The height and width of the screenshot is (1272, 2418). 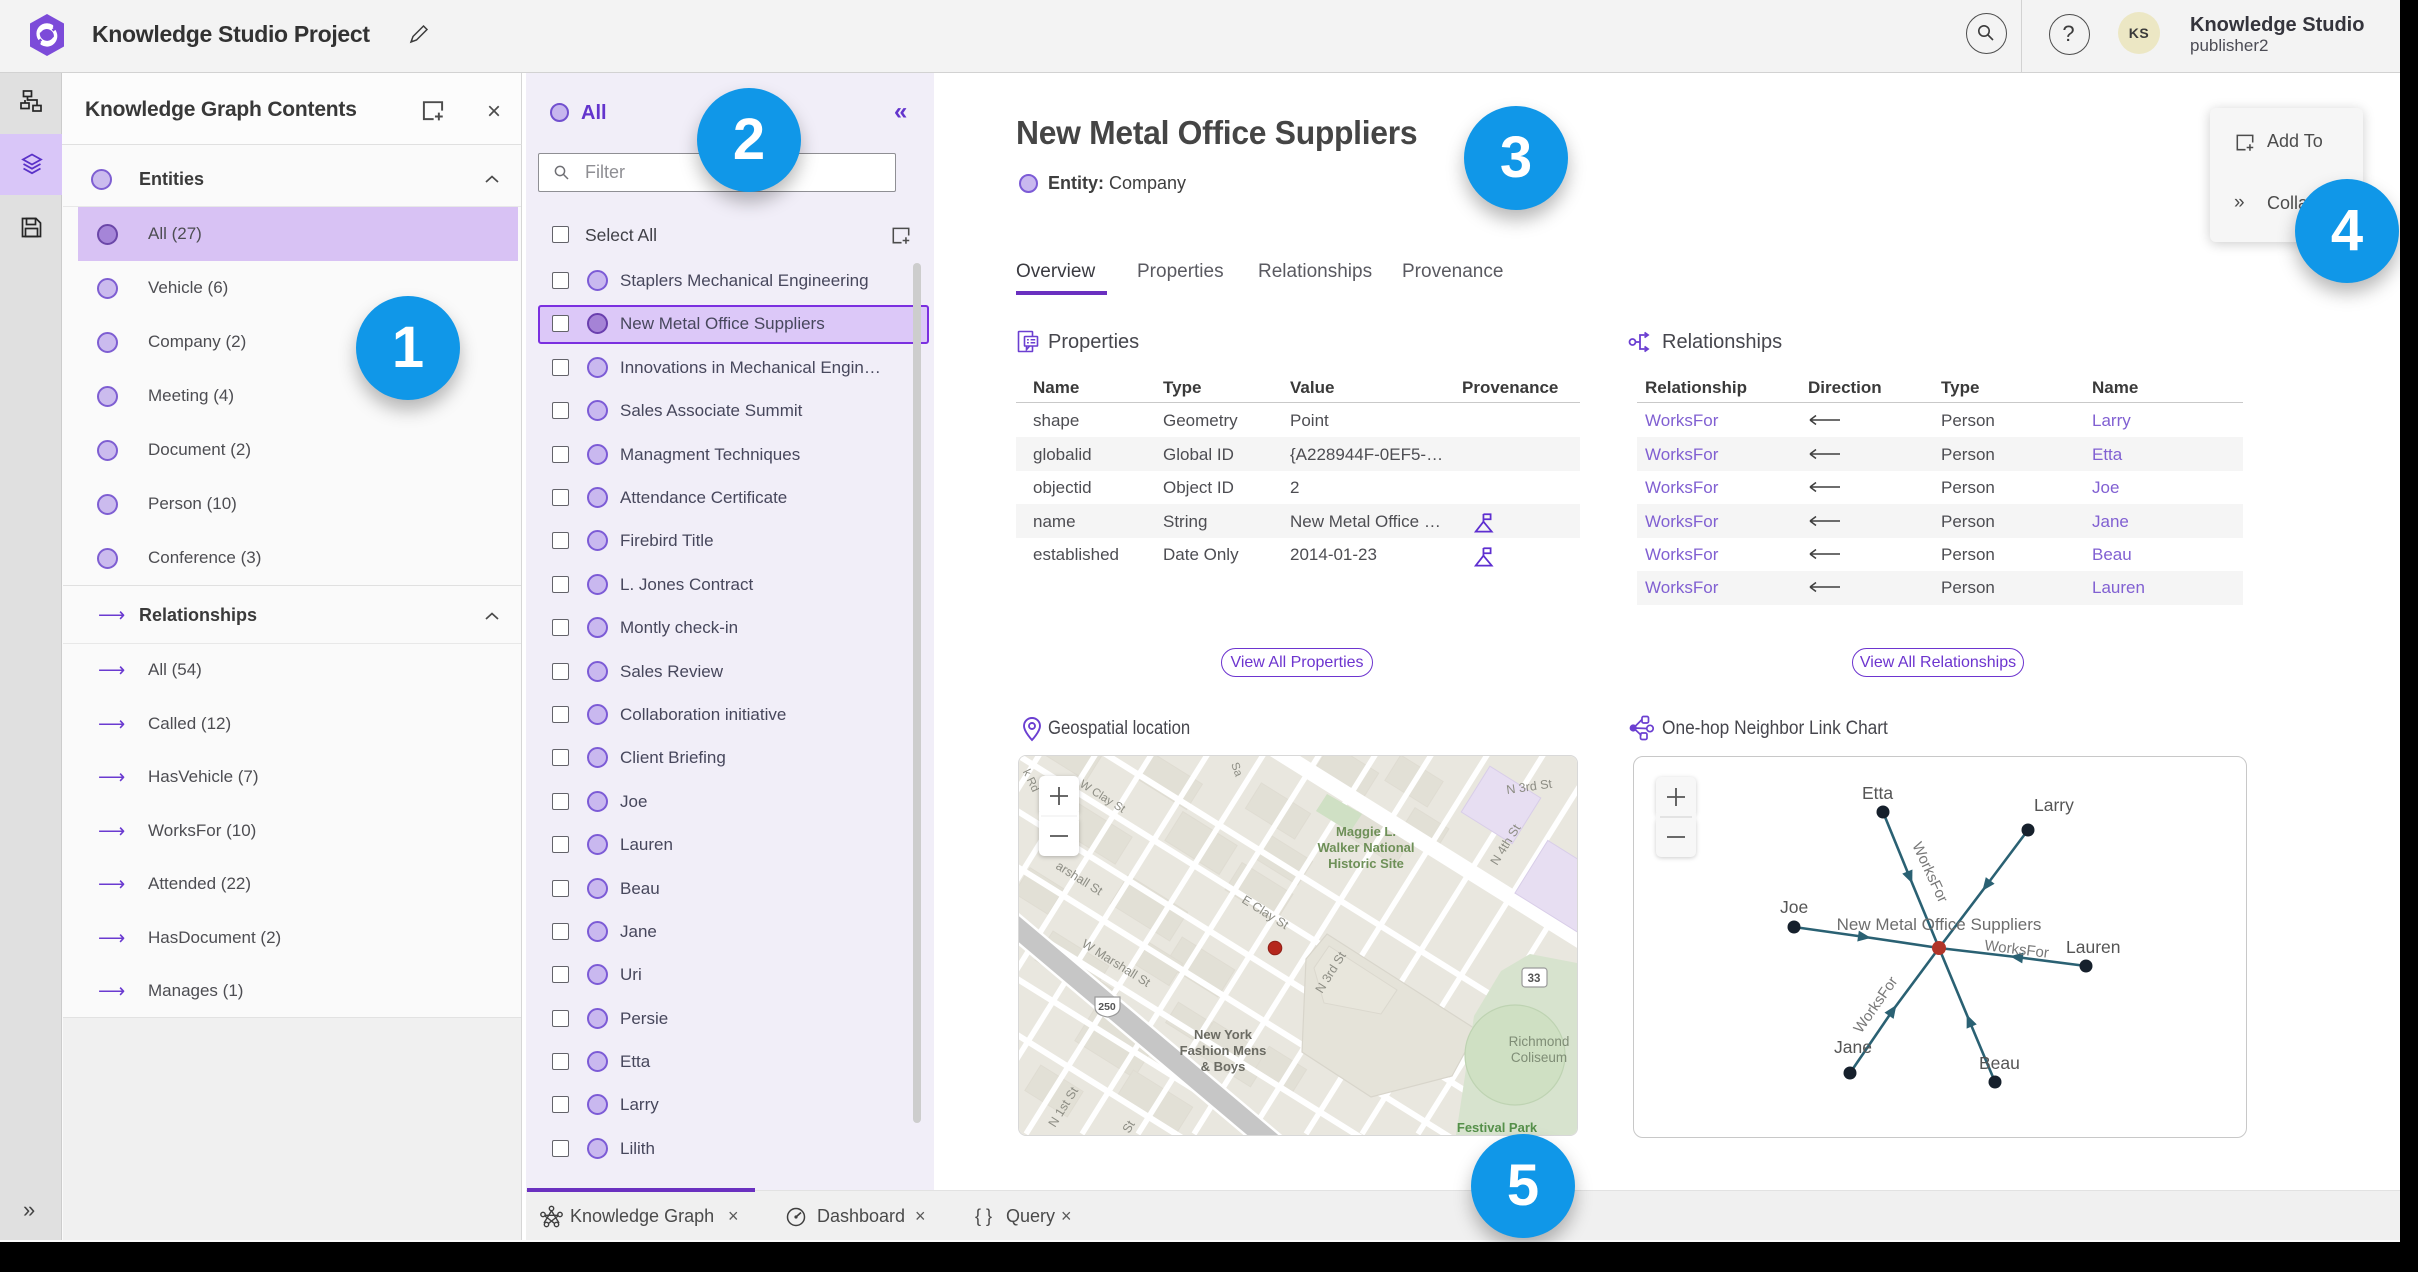 What do you see at coordinates (1999, 1063) in the screenshot?
I see `svg-text: Beau` at bounding box center [1999, 1063].